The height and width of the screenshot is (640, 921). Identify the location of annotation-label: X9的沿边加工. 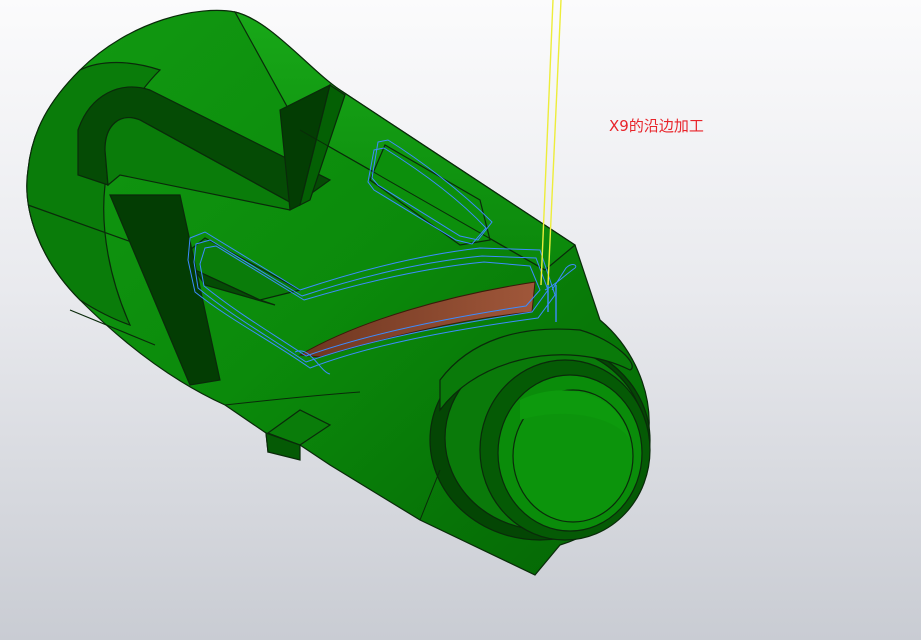
(656, 126).